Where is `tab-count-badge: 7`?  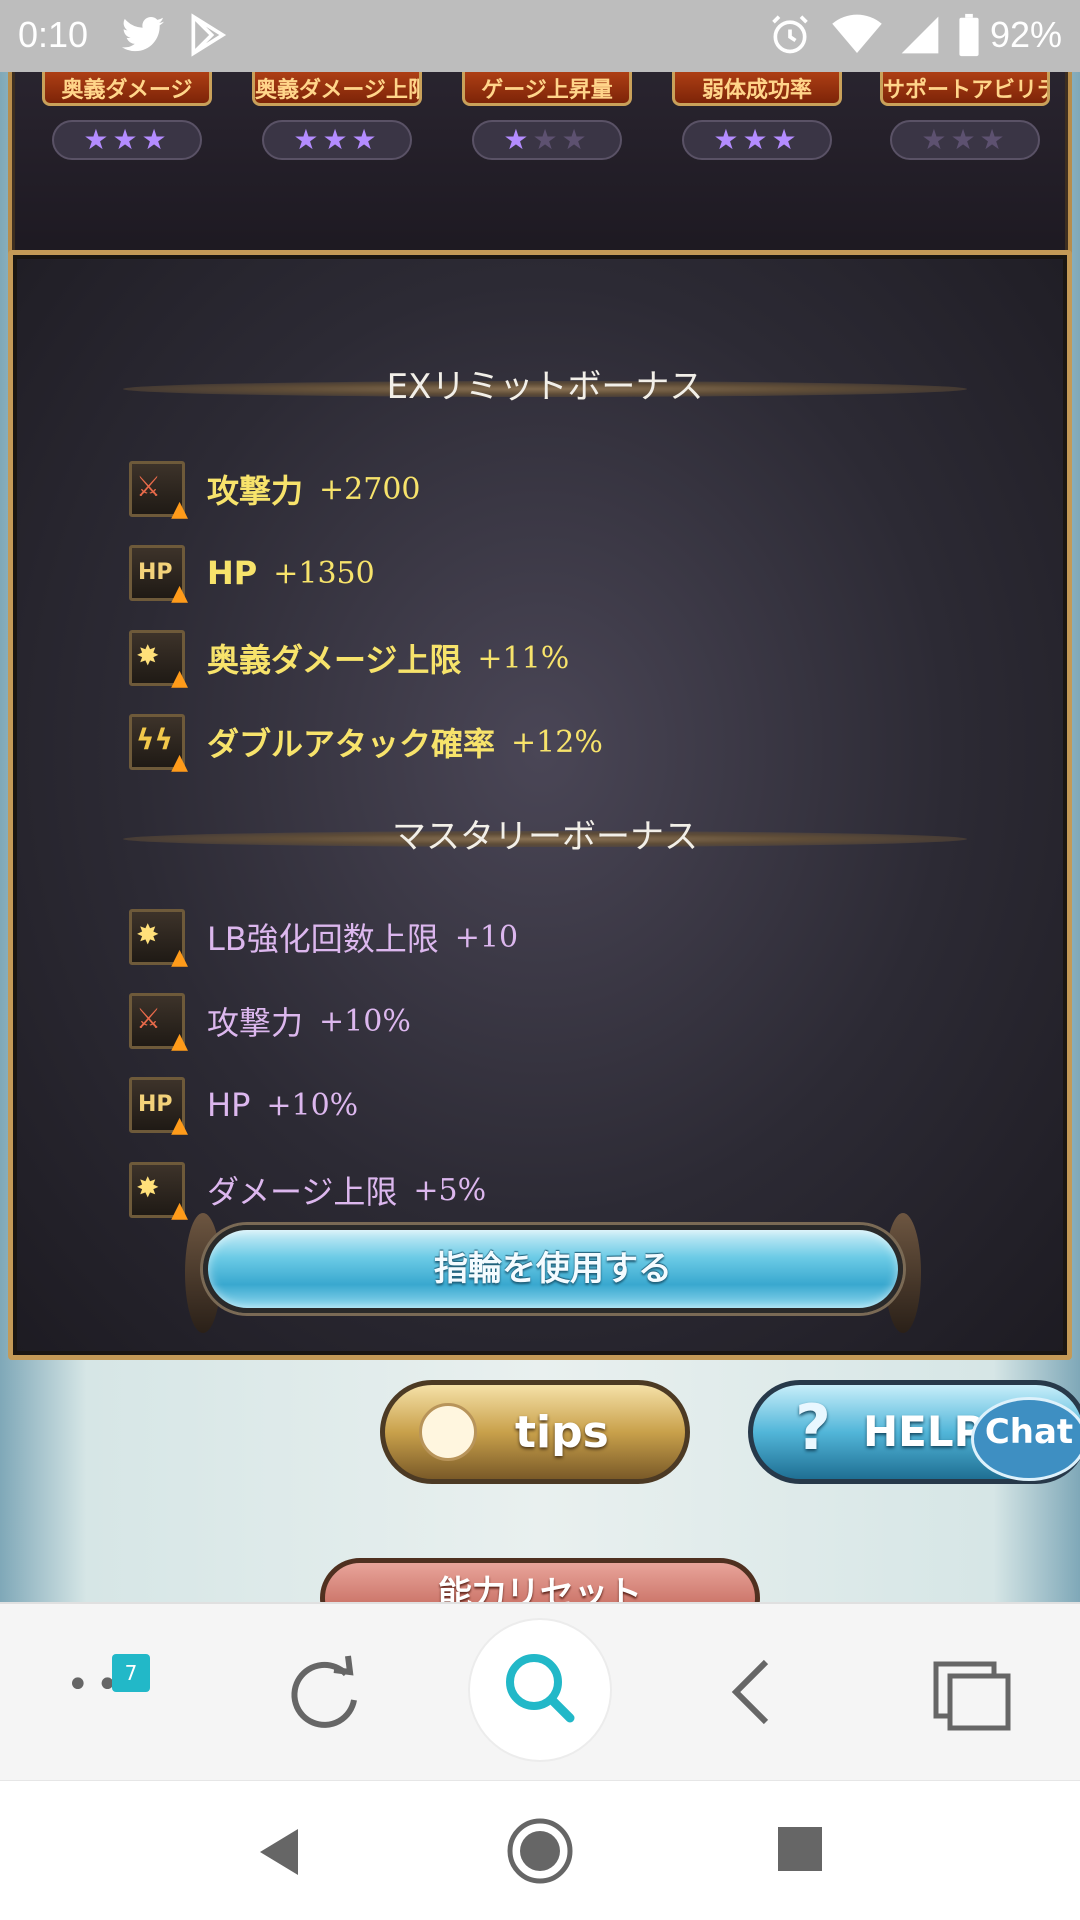 tab-count-badge: 7 is located at coordinates (131, 1673).